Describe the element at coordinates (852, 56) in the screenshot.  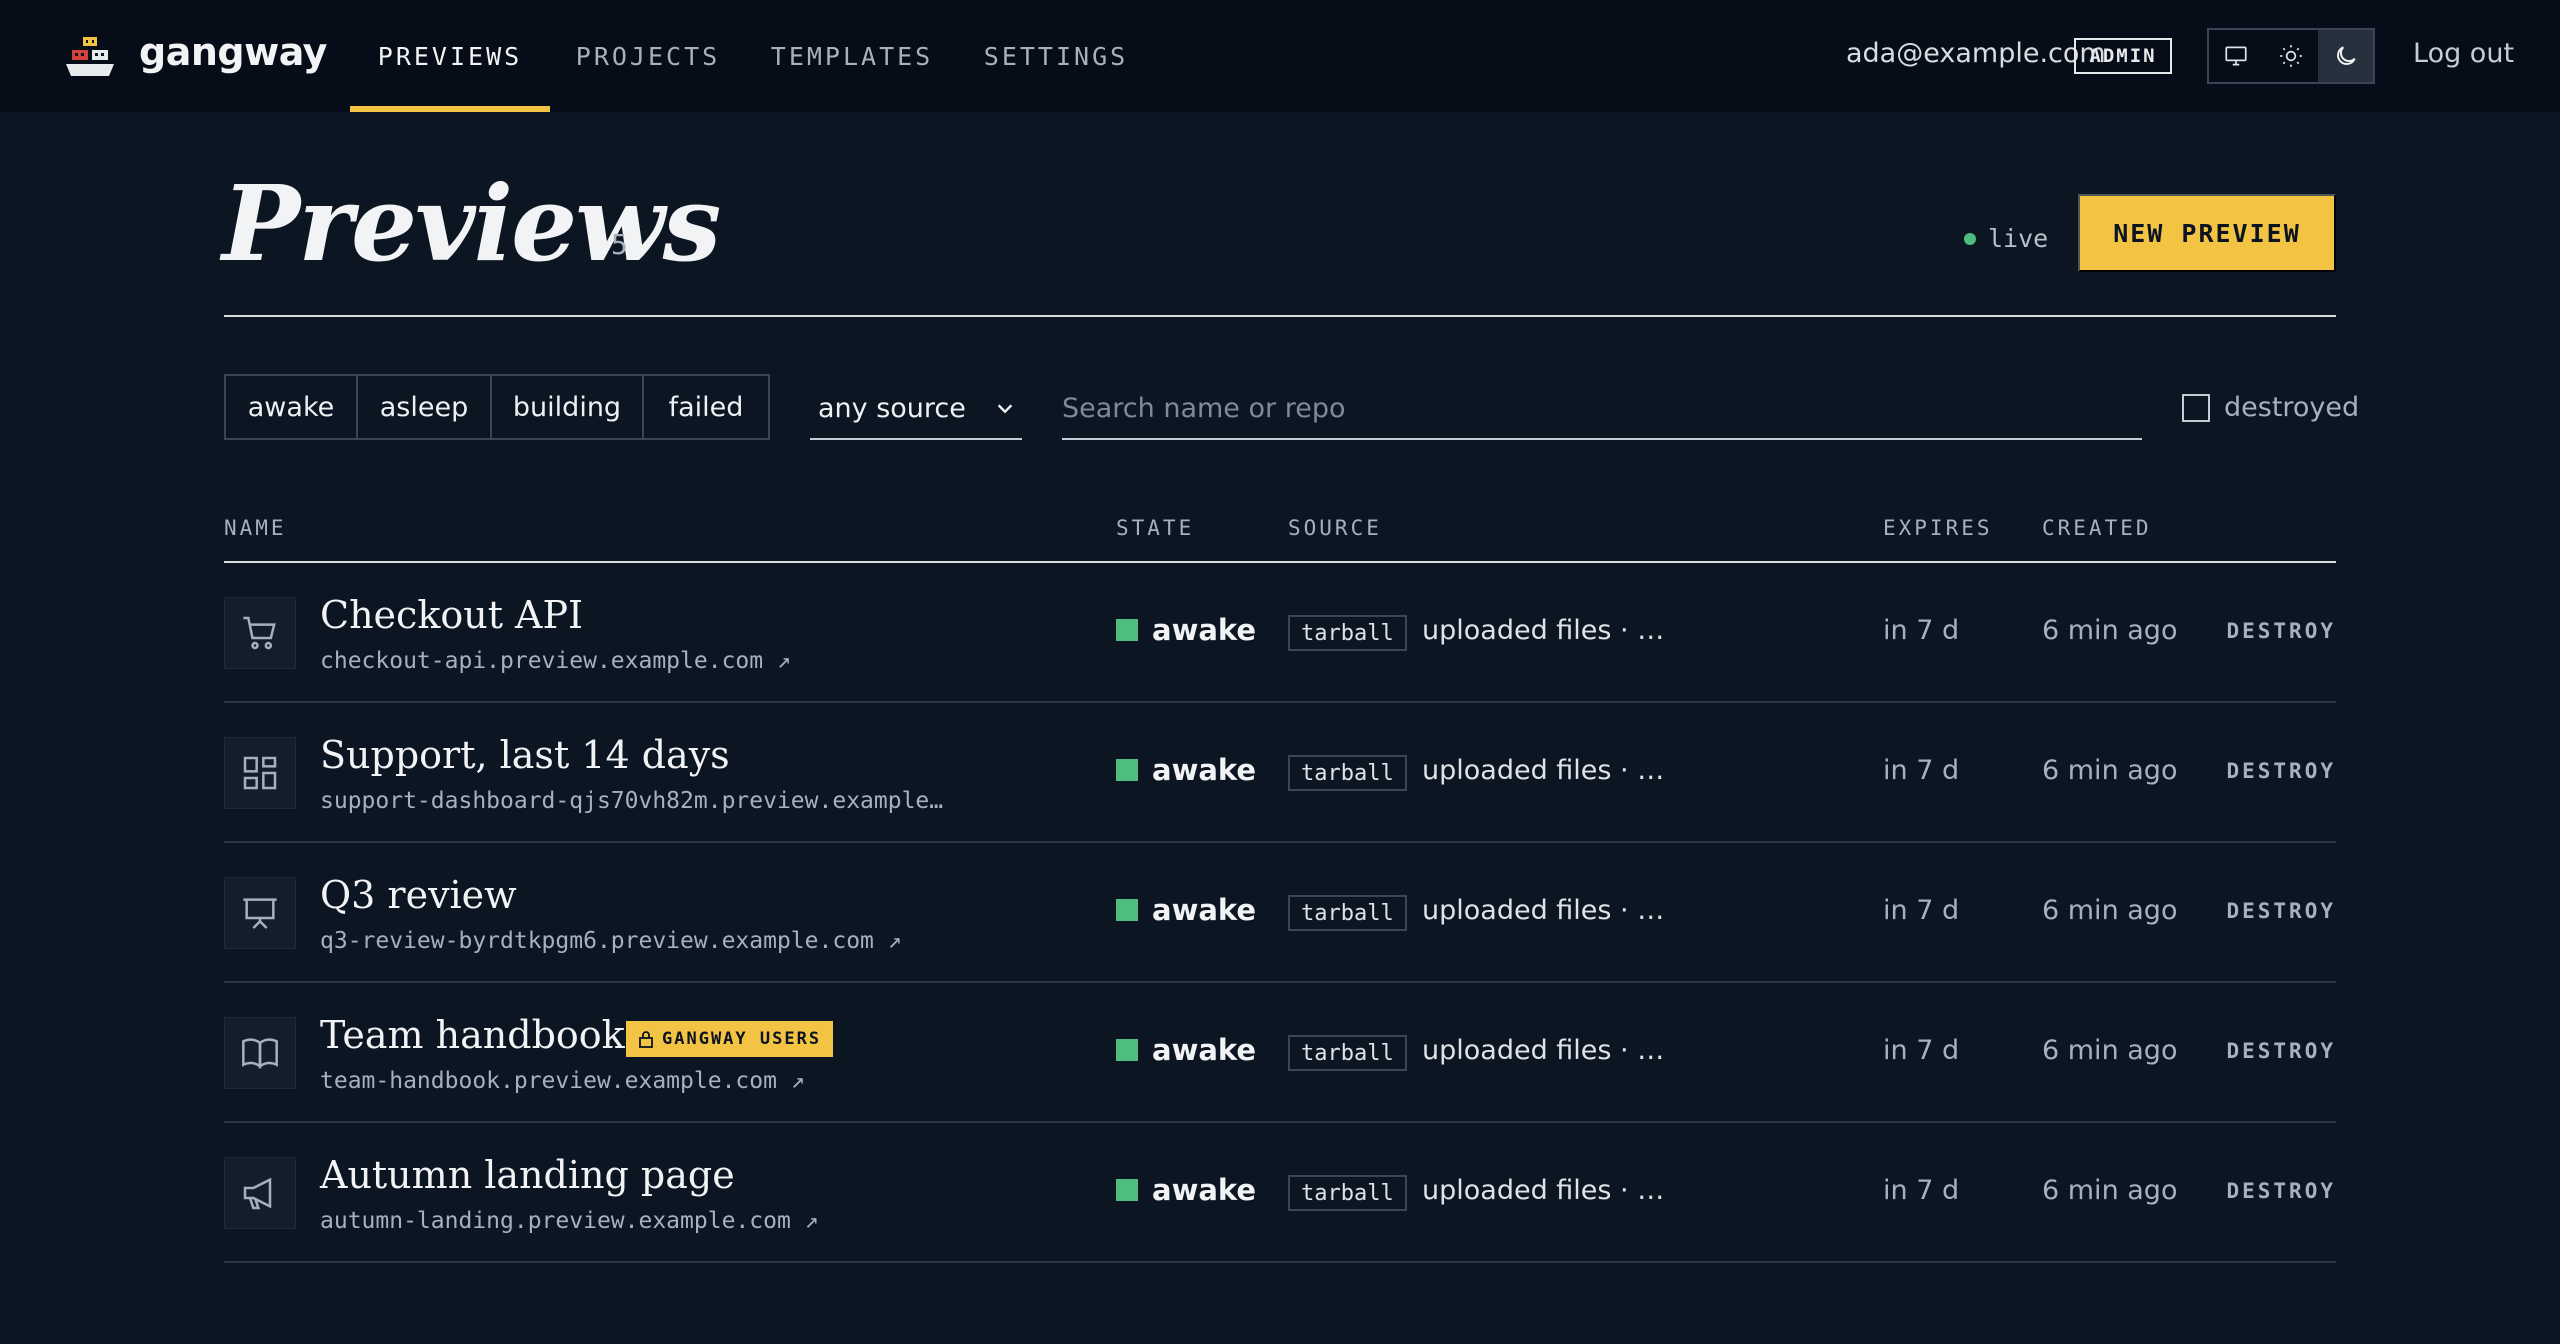
I see `tab-templates: TEMPLATES` at that location.